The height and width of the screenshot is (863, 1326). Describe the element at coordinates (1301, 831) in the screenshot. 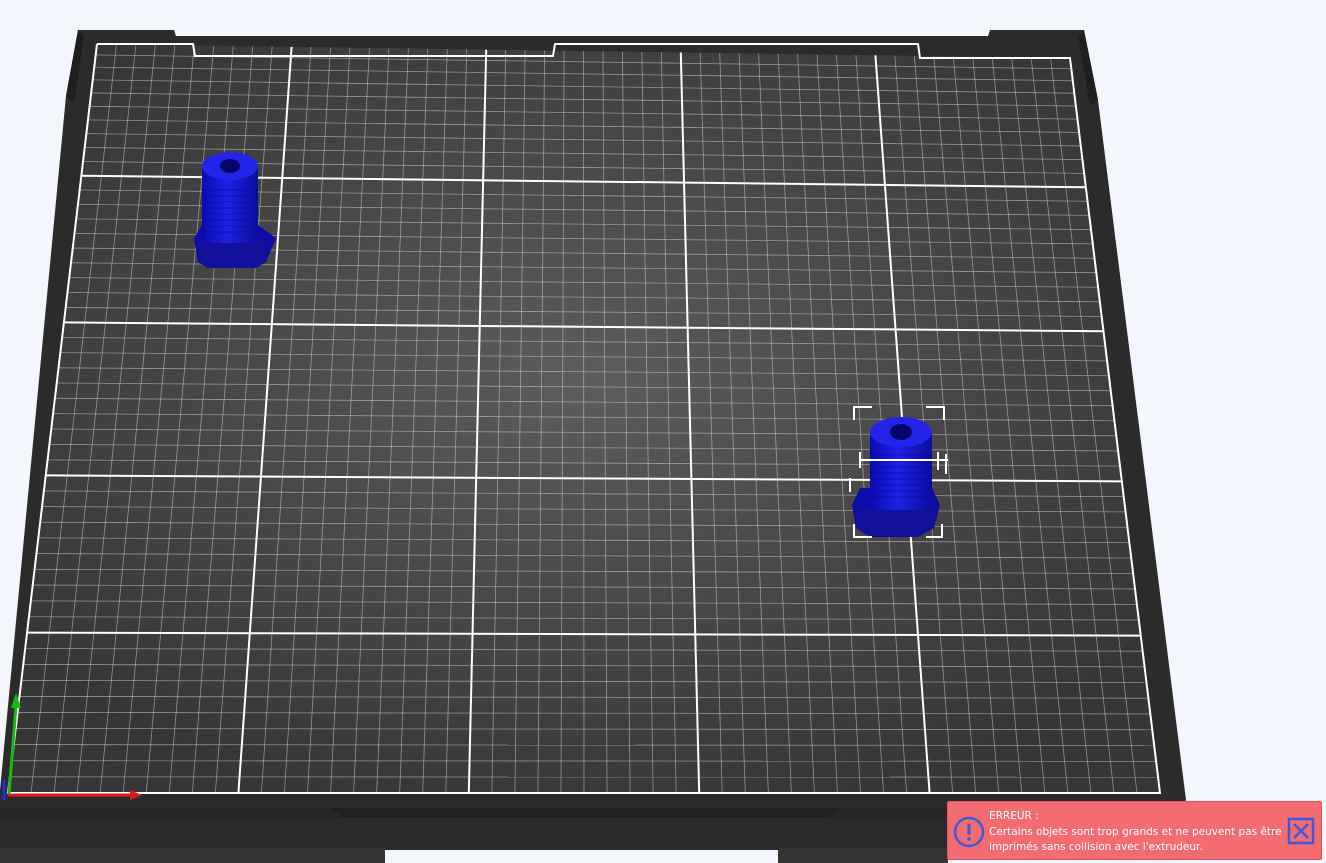

I see `close-box-icon` at that location.